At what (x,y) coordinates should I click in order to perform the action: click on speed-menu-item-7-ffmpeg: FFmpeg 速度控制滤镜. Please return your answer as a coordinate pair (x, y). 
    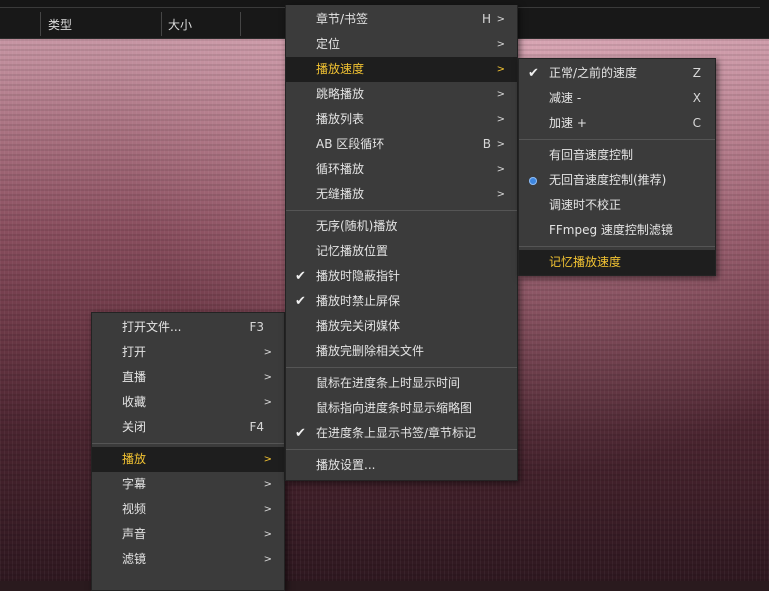
    Looking at the image, I should click on (617, 230).